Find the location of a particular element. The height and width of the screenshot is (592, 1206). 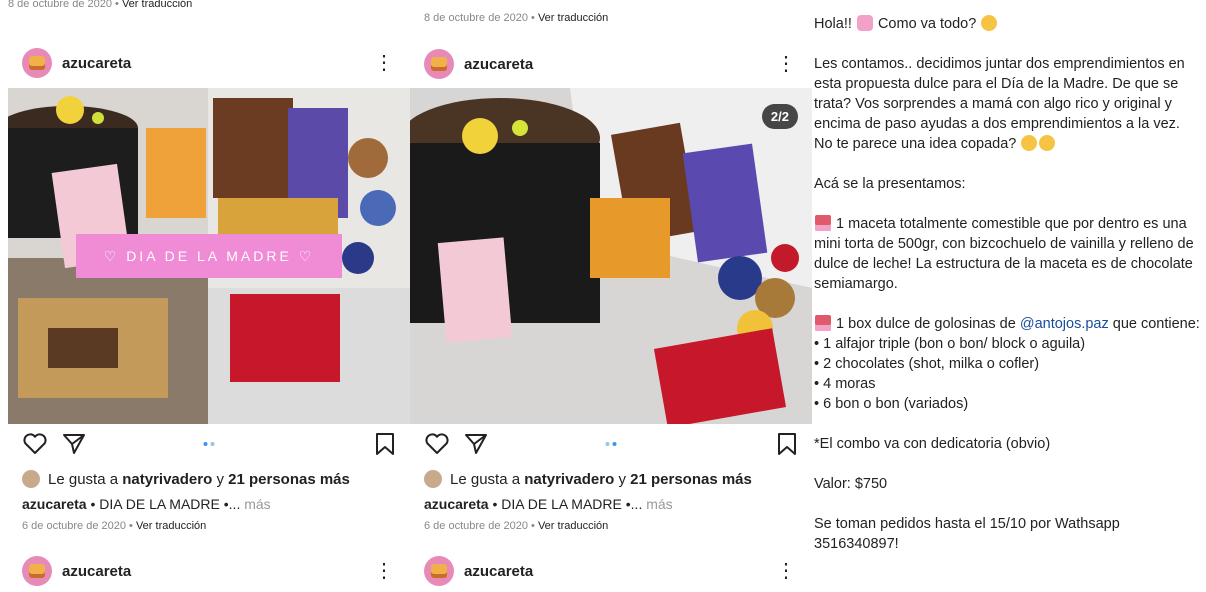

caption-paragraph: *El combo va con dedicatoria (obvio) is located at coordinates (932, 444).